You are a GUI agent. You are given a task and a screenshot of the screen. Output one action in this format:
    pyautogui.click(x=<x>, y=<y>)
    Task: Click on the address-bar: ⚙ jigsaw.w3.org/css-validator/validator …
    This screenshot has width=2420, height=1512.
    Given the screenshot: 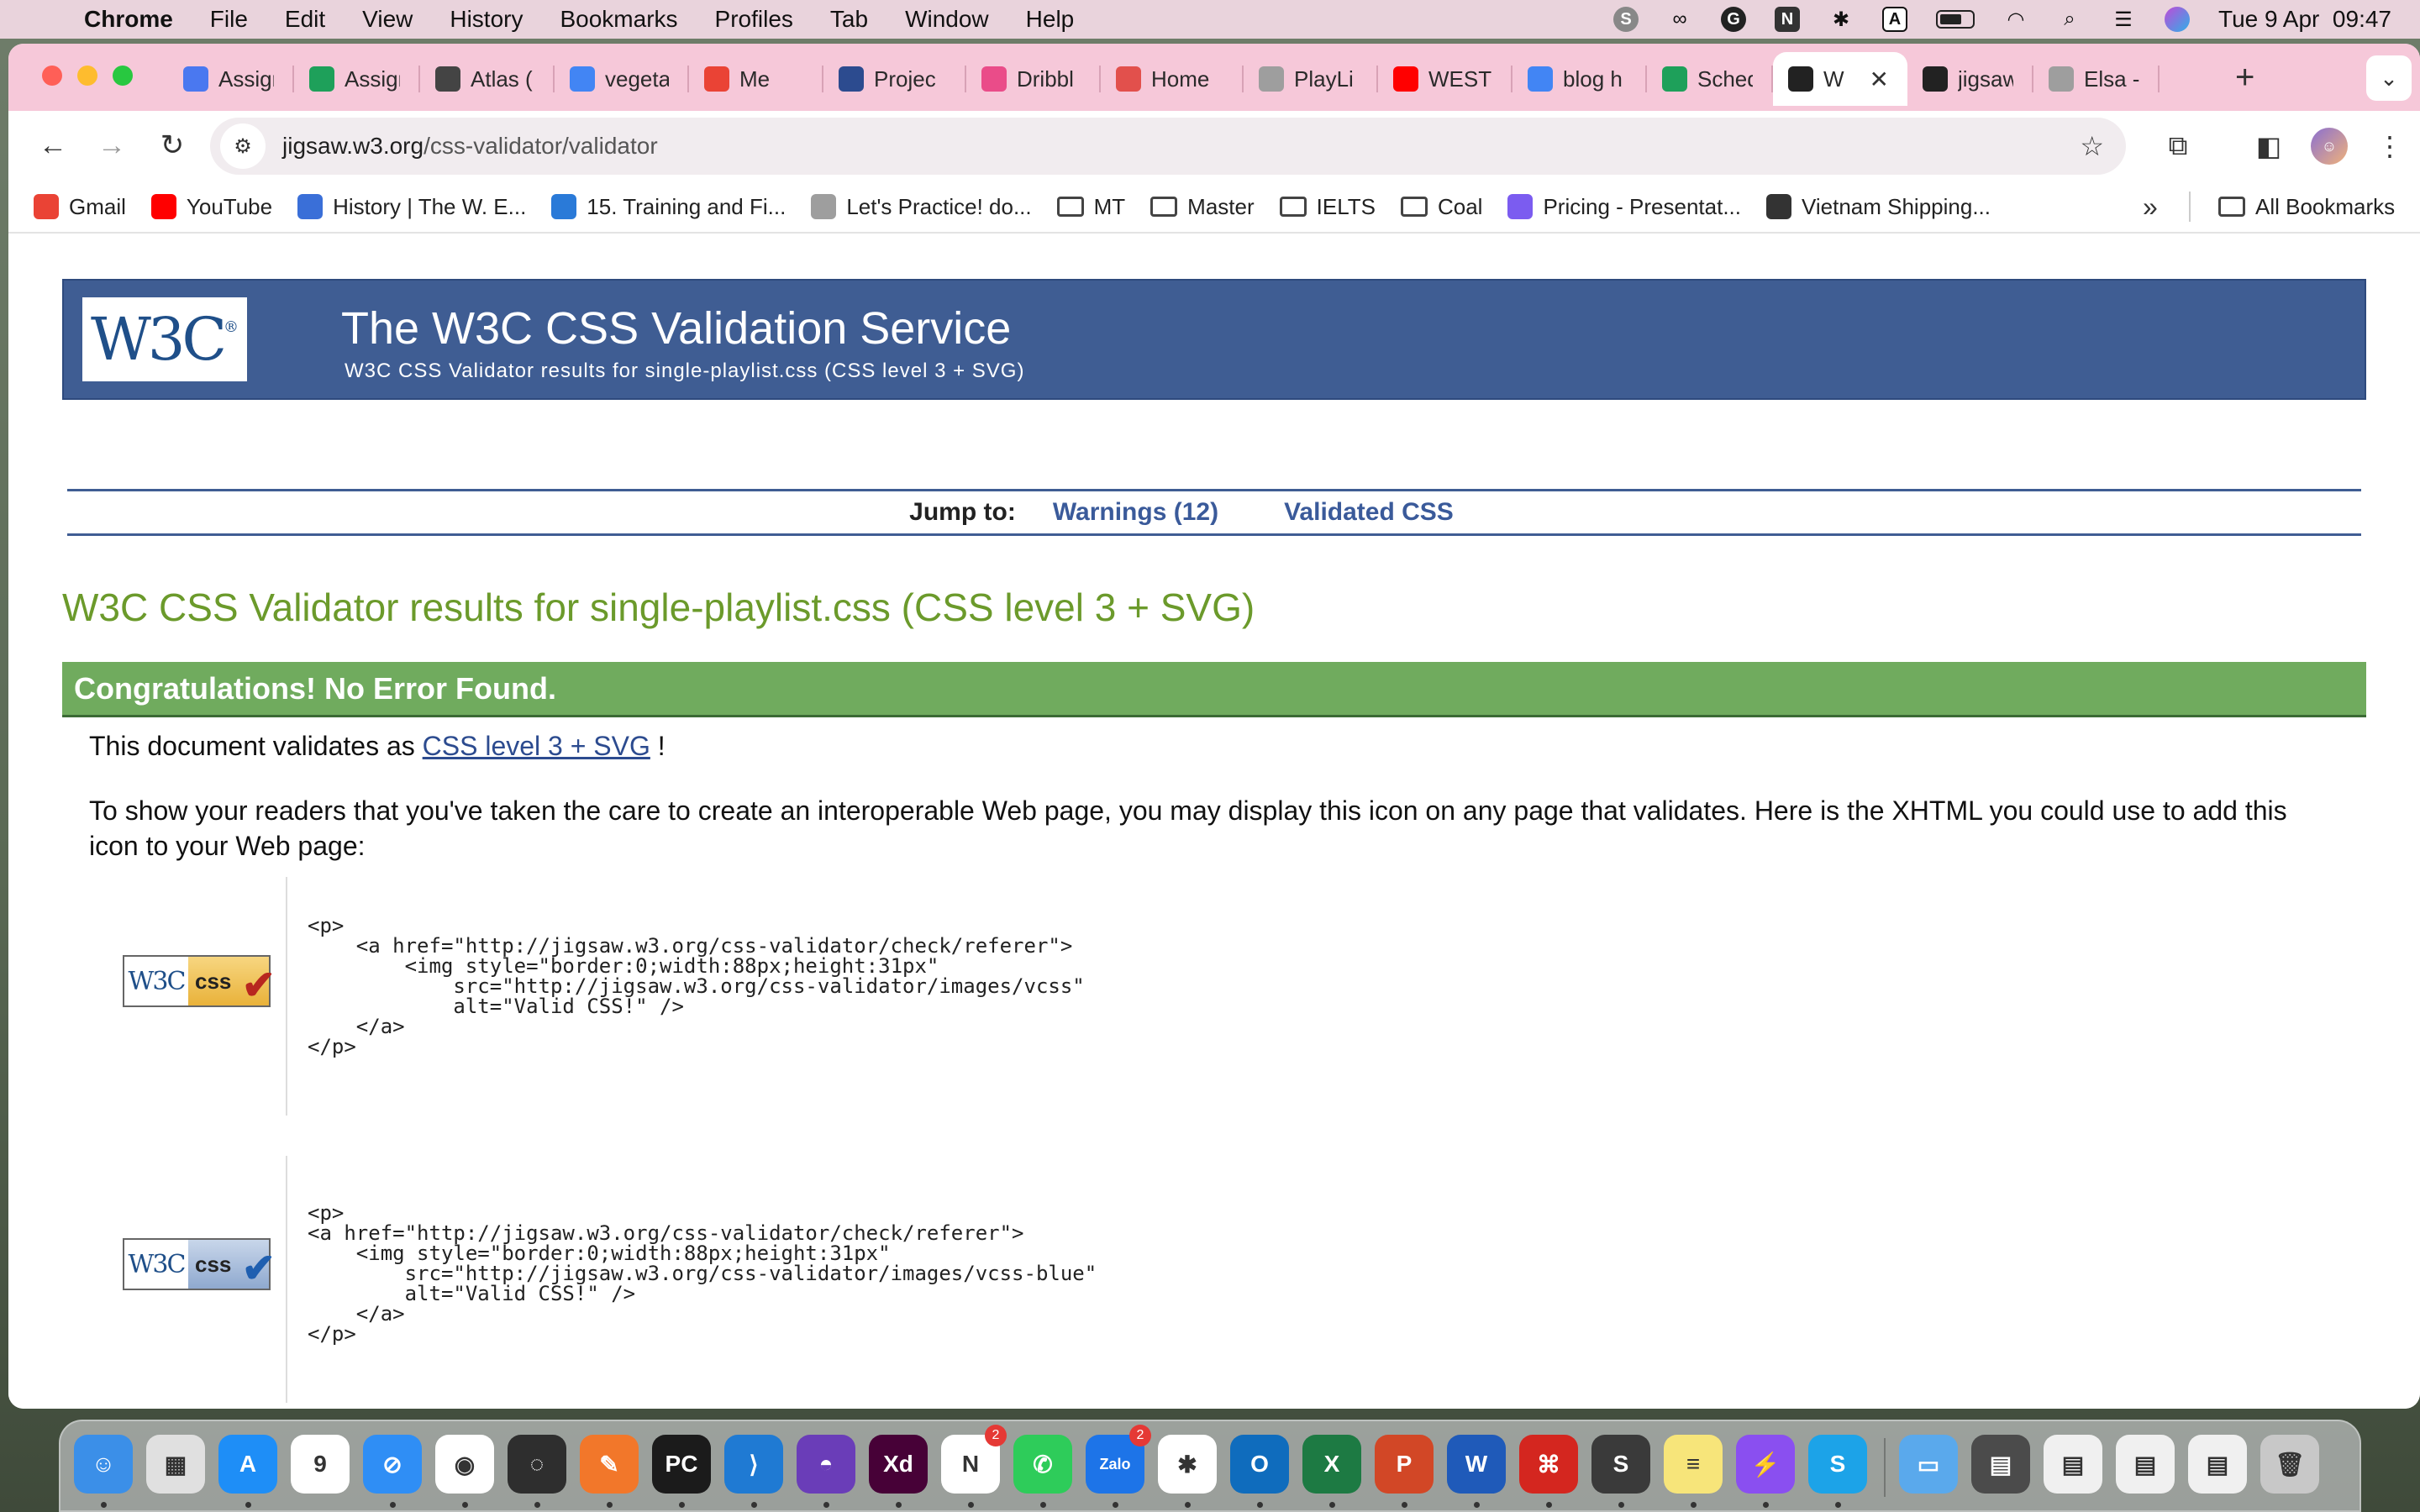 What is the action you would take?
    pyautogui.click(x=1168, y=146)
    